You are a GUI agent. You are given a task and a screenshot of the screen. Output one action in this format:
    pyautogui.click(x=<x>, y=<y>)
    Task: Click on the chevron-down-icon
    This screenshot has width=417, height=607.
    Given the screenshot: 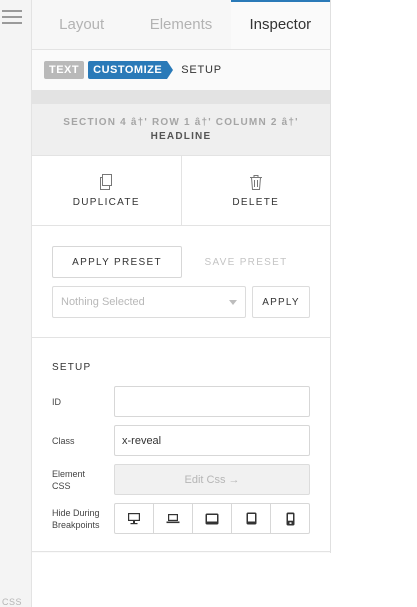 What is the action you would take?
    pyautogui.click(x=233, y=302)
    